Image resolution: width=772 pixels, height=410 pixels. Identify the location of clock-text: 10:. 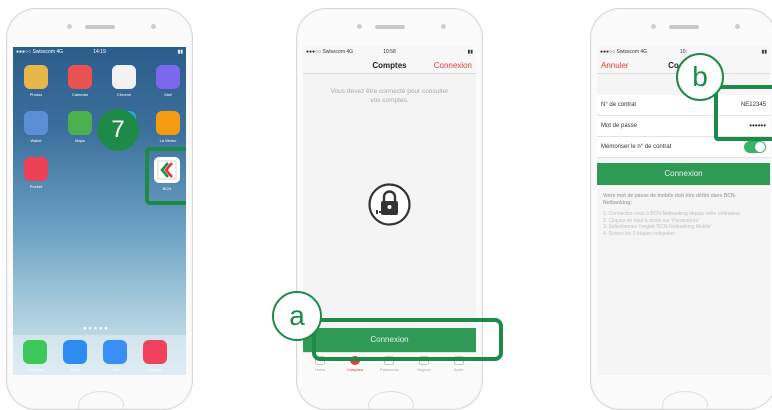
(683, 52).